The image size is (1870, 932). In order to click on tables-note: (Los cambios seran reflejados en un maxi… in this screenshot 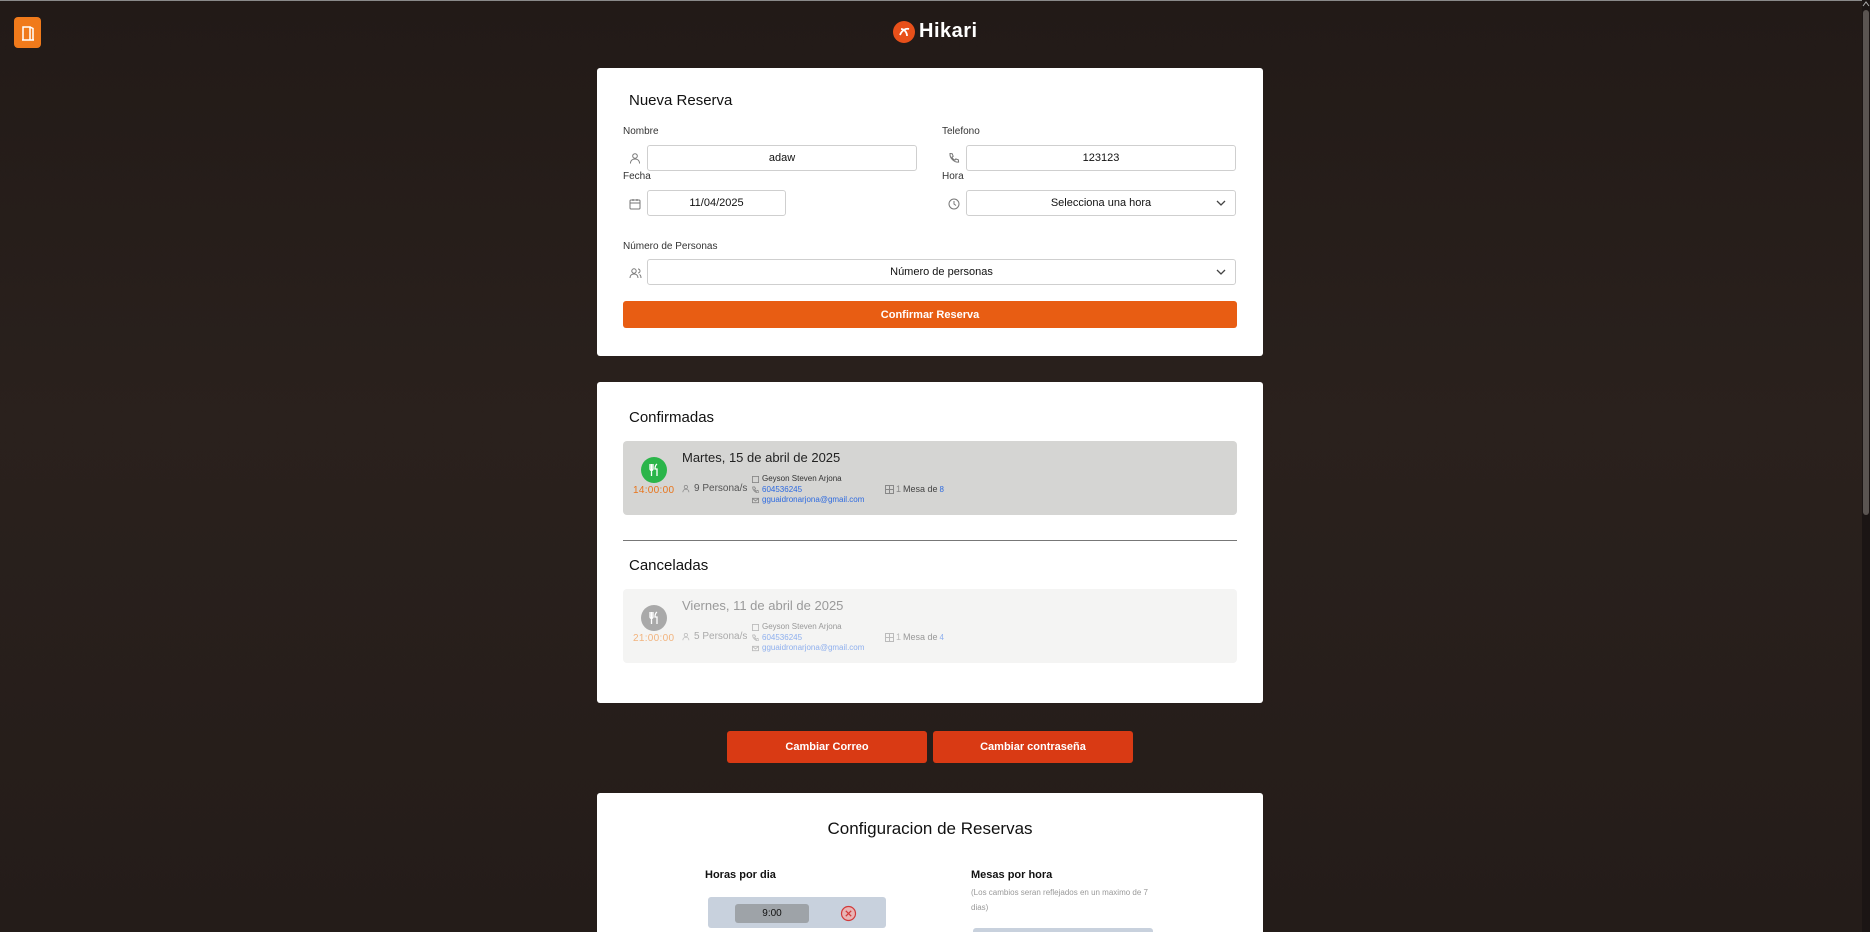, I will do `click(1059, 900)`.